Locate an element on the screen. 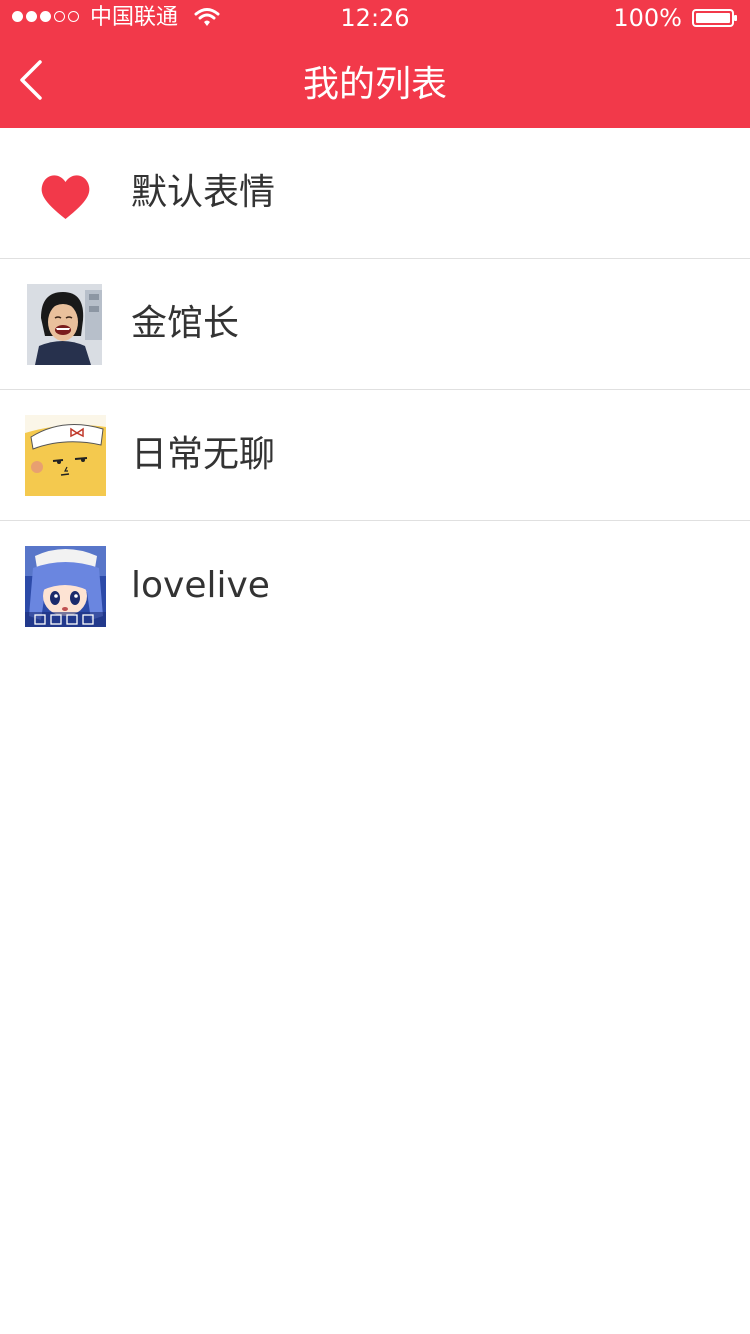  list-item-label: 默认表情 is located at coordinates (203, 192).